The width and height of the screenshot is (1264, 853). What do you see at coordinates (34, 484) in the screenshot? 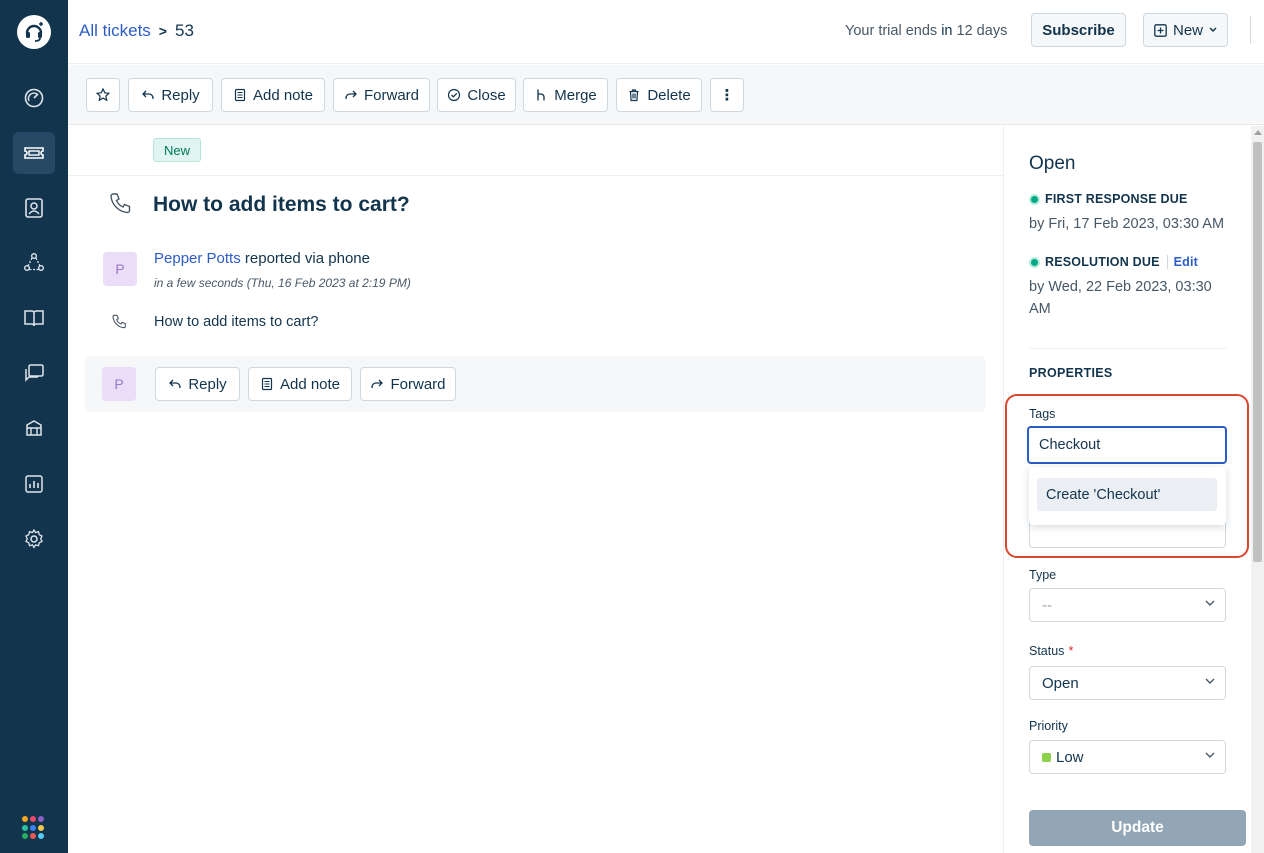
I see `reports-icon` at bounding box center [34, 484].